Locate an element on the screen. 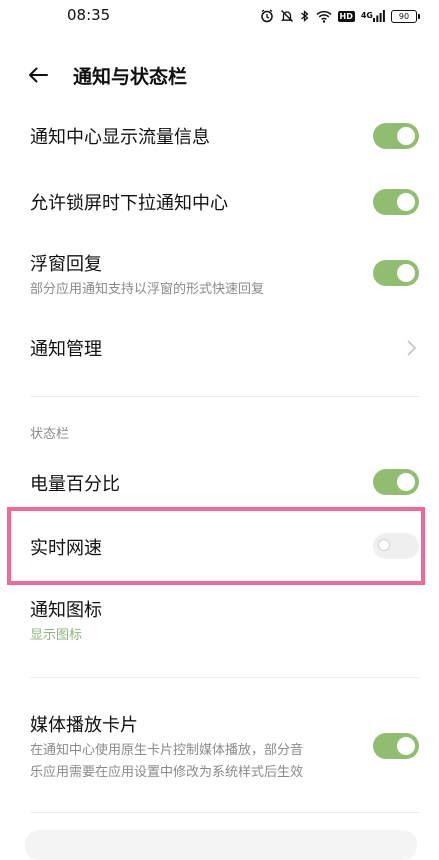 The height and width of the screenshot is (860, 439). status-bar: 08:35 HD 4G 90 is located at coordinates (219, 17).